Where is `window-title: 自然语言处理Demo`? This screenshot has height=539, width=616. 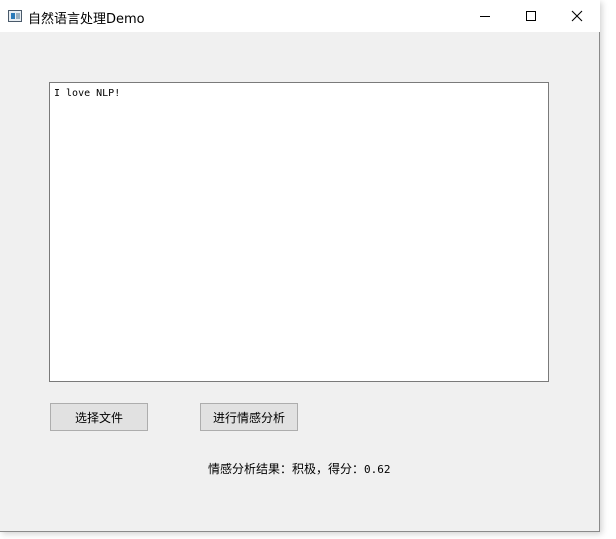 window-title: 自然语言处理Demo is located at coordinates (86, 19).